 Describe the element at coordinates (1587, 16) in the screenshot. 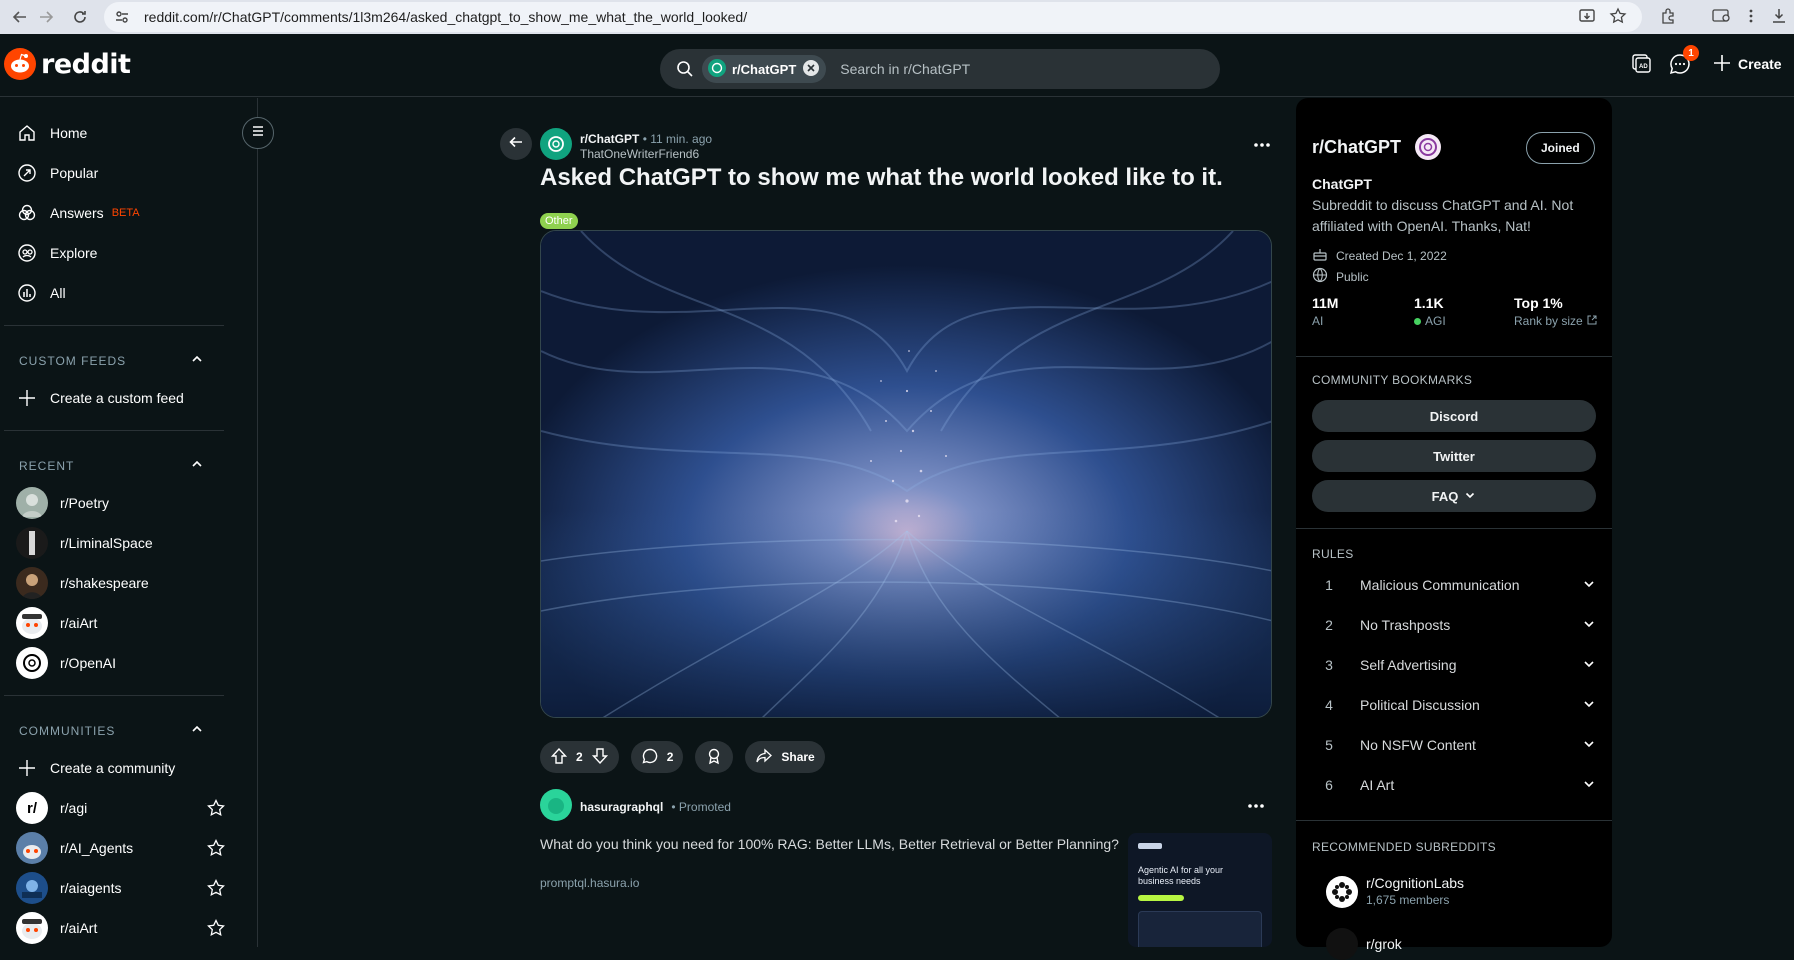

I see `install-icon` at that location.